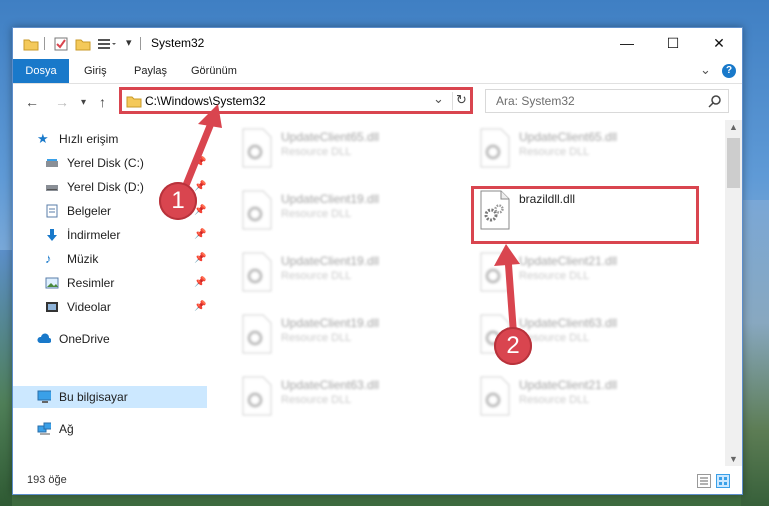  What do you see at coordinates (507, 255) in the screenshot?
I see `arrow-2-head` at bounding box center [507, 255].